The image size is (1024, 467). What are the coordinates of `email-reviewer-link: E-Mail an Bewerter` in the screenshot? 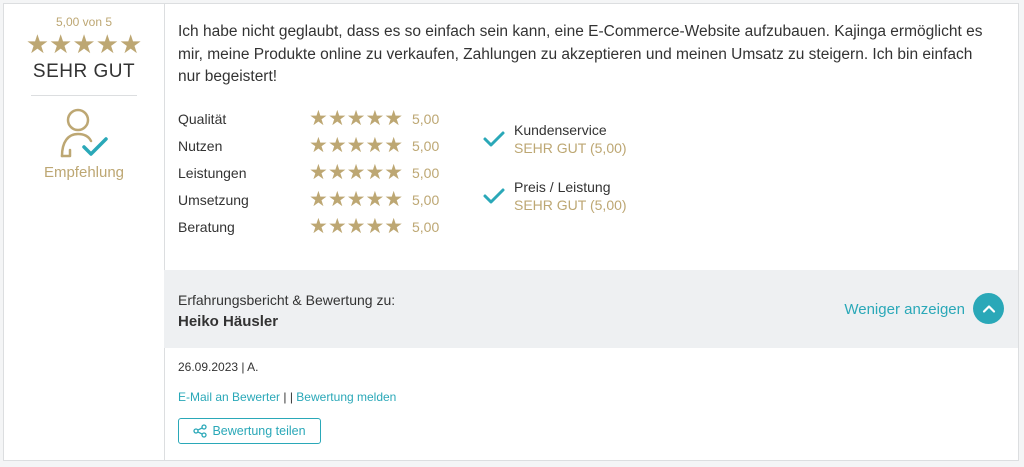 It's located at (229, 397).